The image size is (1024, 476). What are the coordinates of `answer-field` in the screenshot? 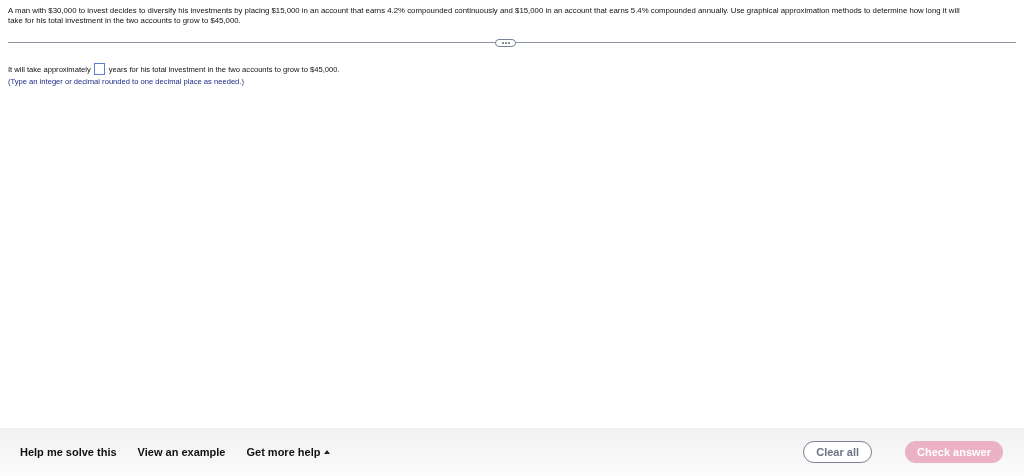 It's located at (99, 69).